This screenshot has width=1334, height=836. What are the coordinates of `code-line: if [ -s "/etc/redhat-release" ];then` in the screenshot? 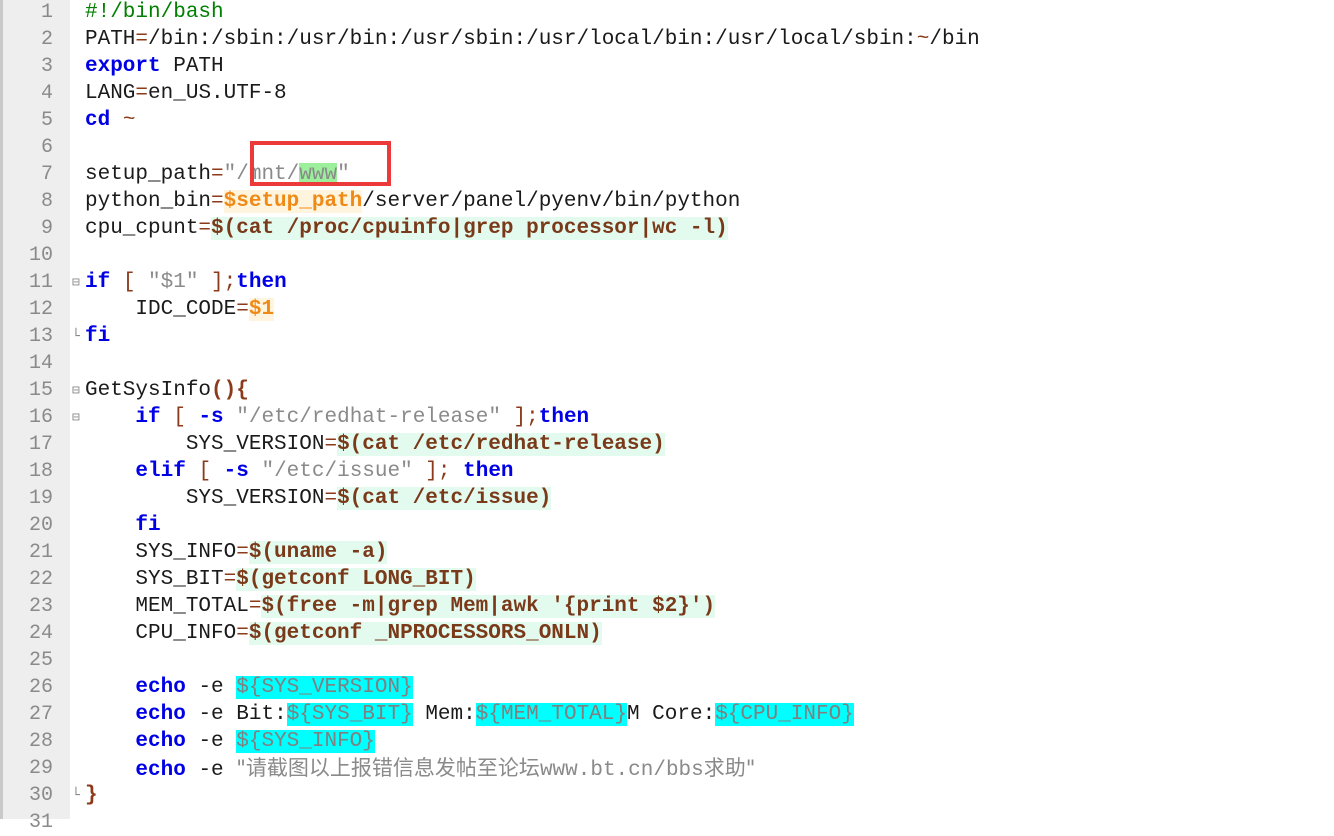 It's located at (337, 417).